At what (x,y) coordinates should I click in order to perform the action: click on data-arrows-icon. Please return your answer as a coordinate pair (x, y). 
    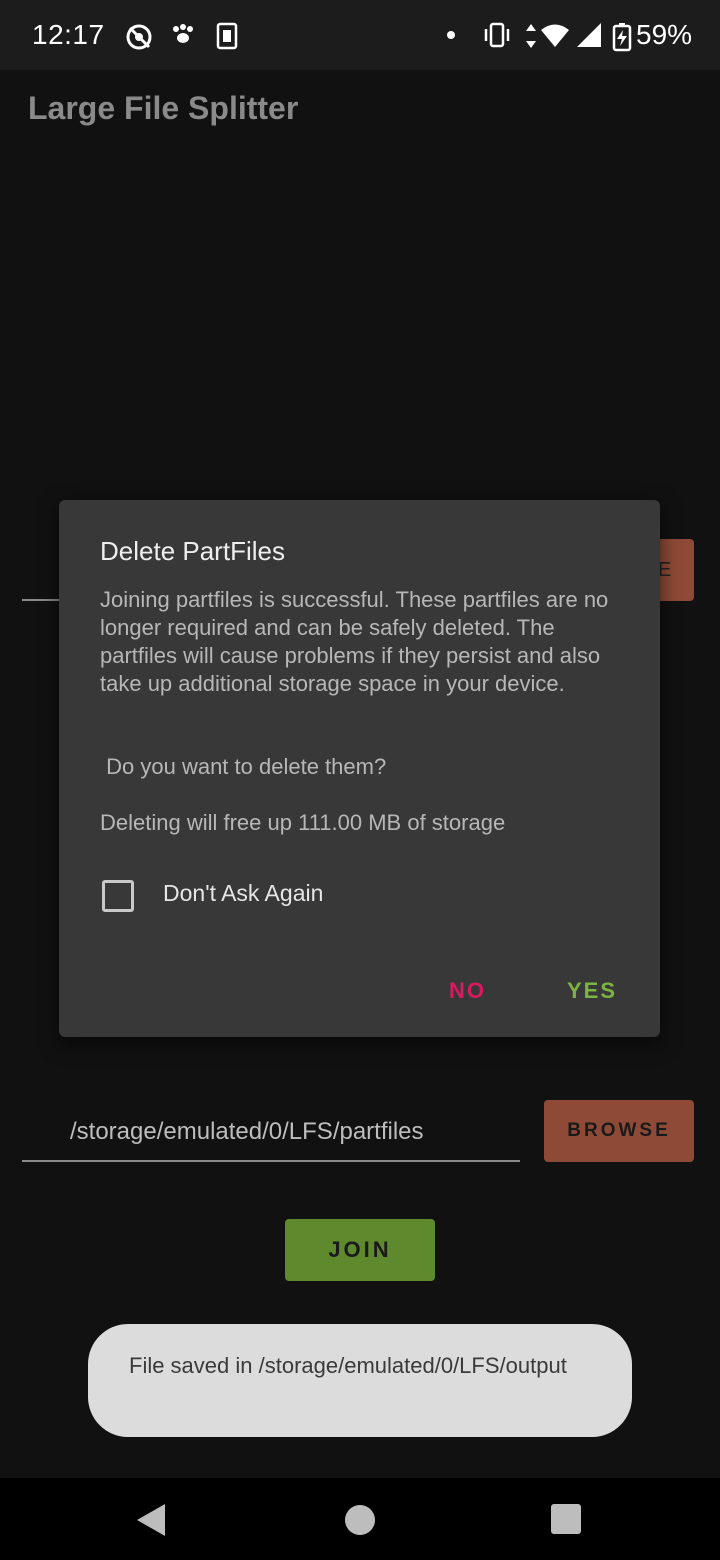
    Looking at the image, I should click on (531, 36).